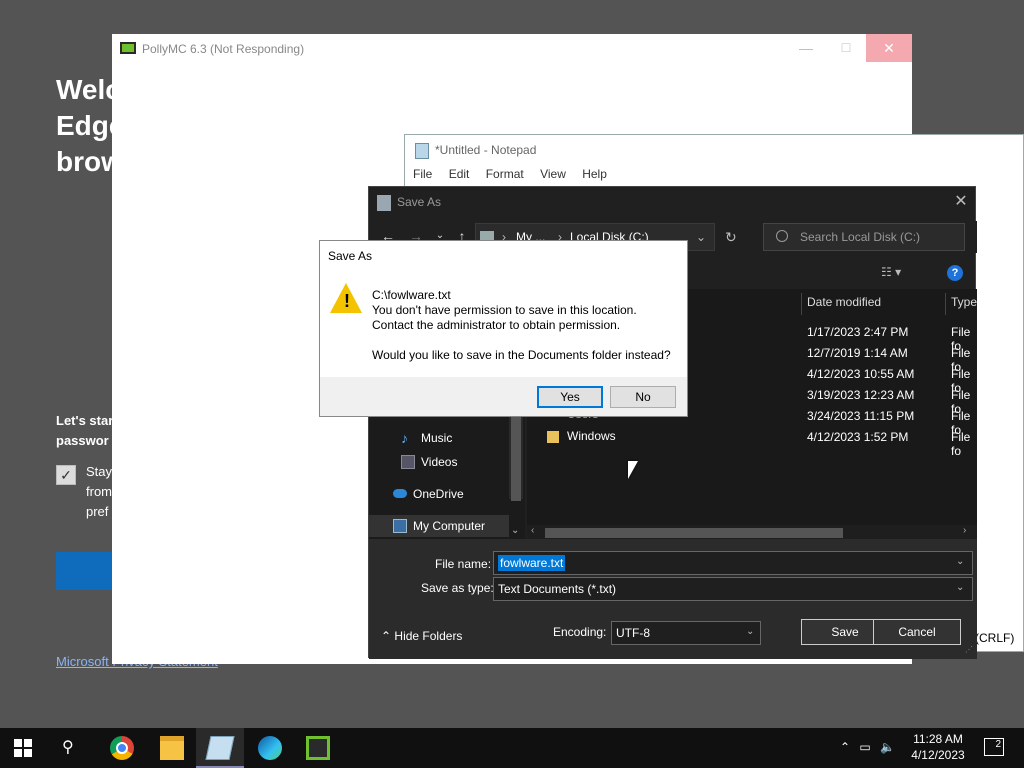 The height and width of the screenshot is (768, 1024). I want to click on save-as-title: Save As, so click(419, 202).